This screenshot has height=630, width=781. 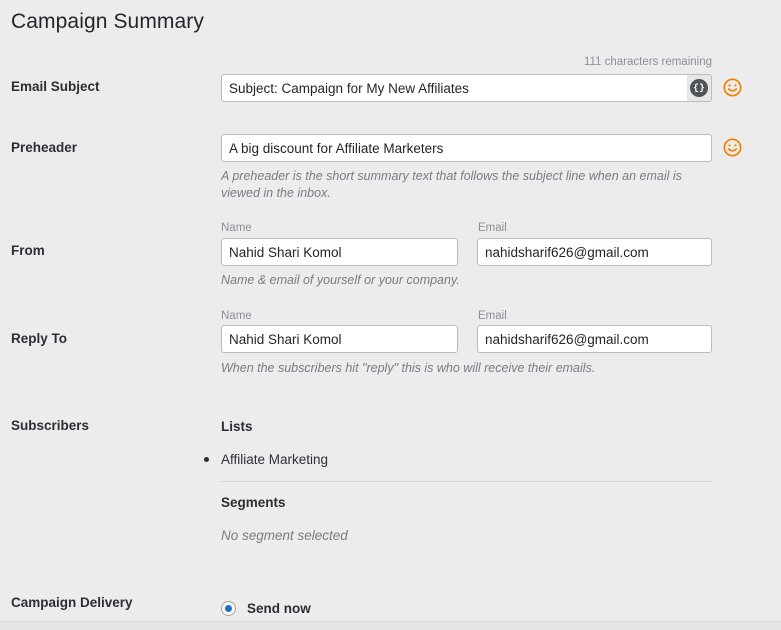 I want to click on from-email-sublabel: Email, so click(x=492, y=228).